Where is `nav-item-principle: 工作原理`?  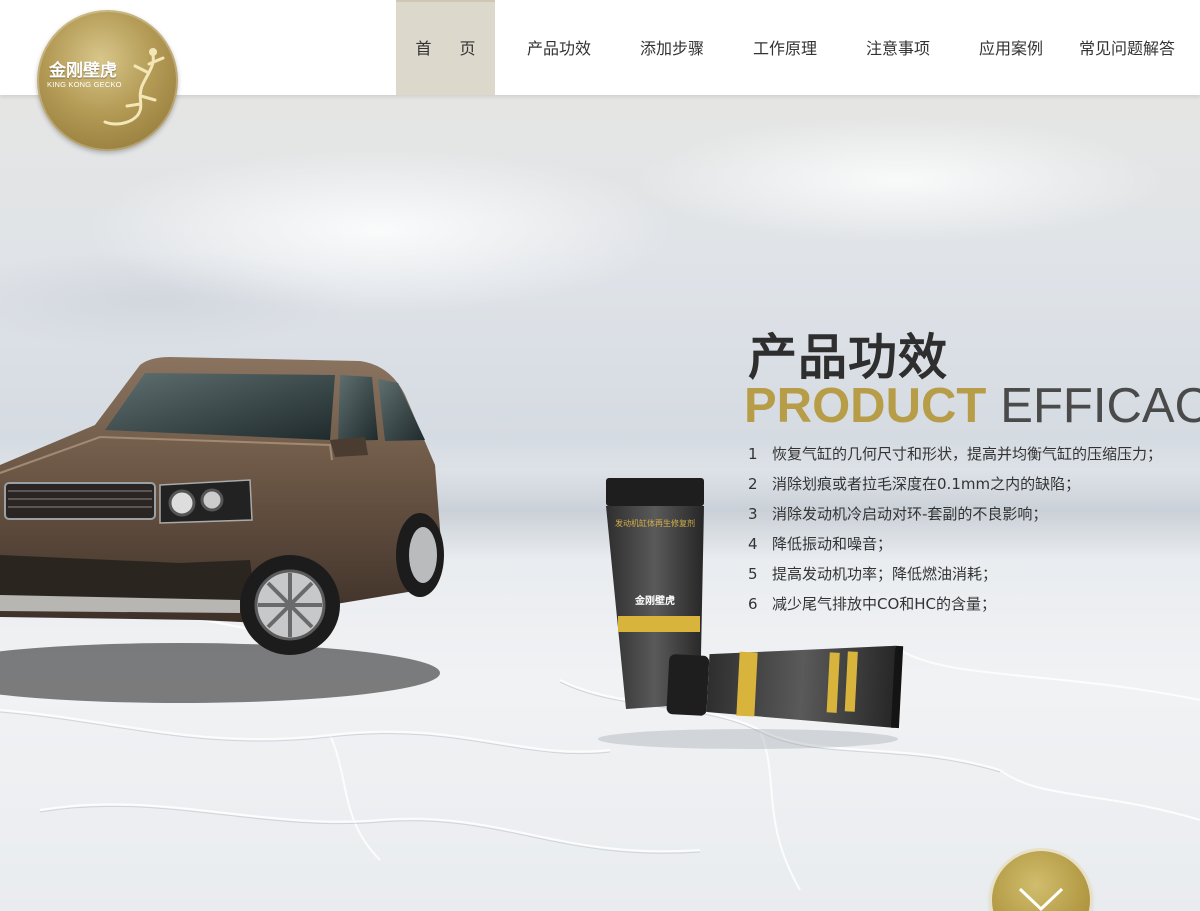 nav-item-principle: 工作原理 is located at coordinates (785, 47).